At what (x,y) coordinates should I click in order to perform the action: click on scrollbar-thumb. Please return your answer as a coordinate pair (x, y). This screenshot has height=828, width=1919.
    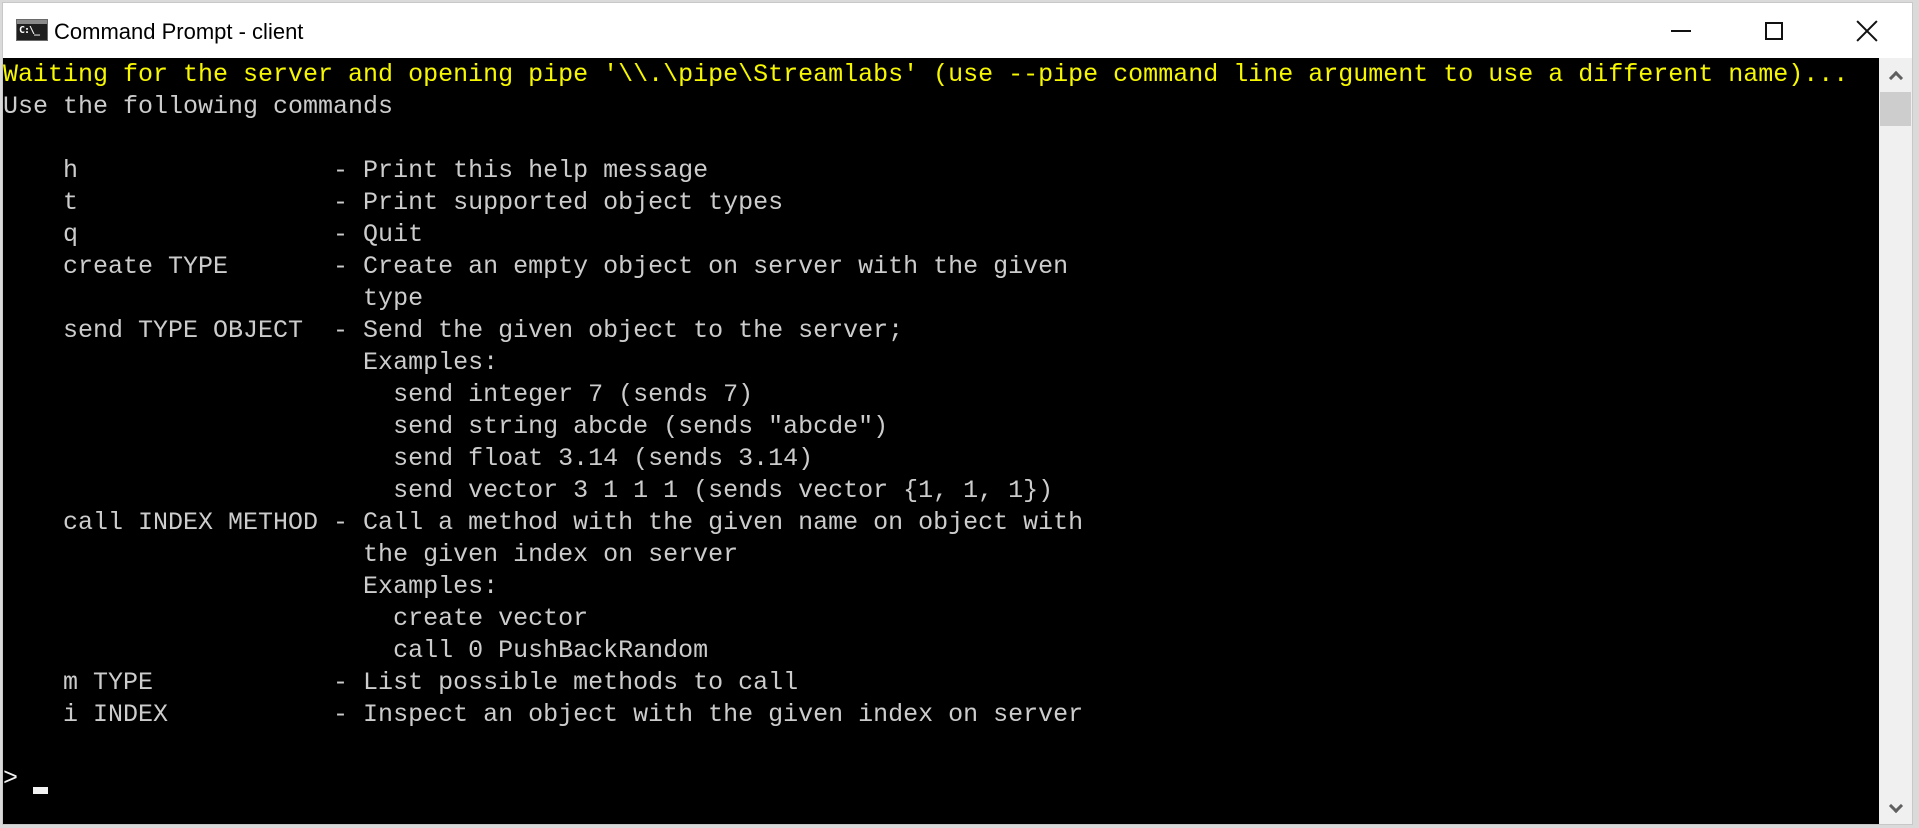
    Looking at the image, I should click on (1895, 109).